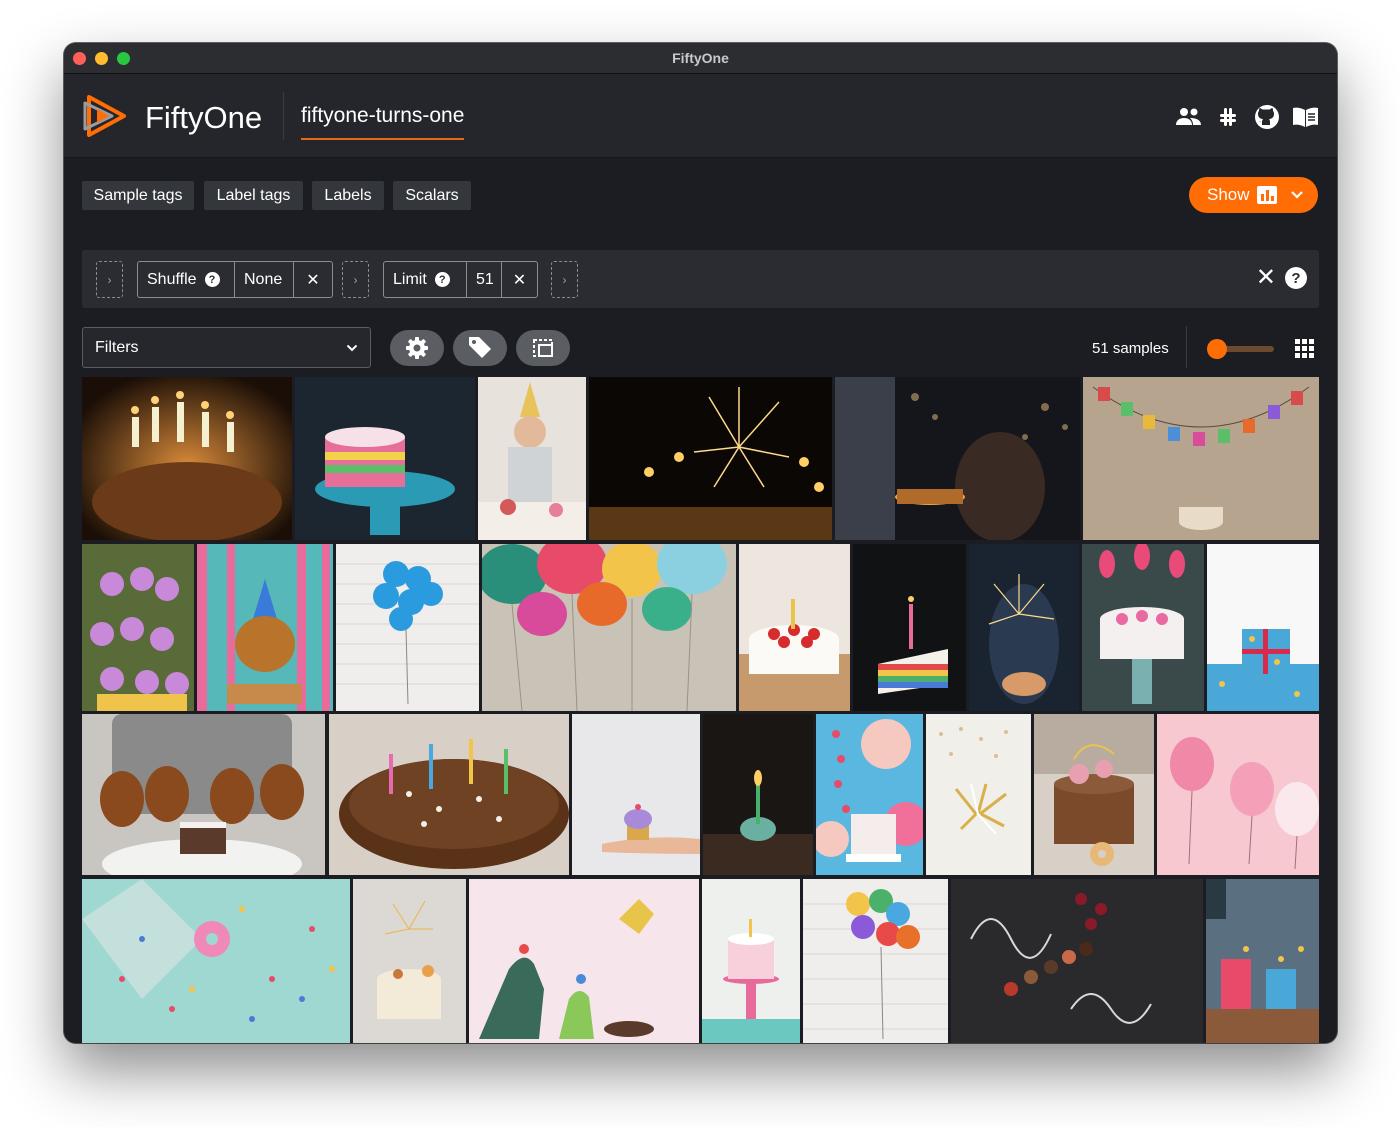 The height and width of the screenshot is (1127, 1400). What do you see at coordinates (794, 627) in the screenshot?
I see `sample-tile-strawberry-cake` at bounding box center [794, 627].